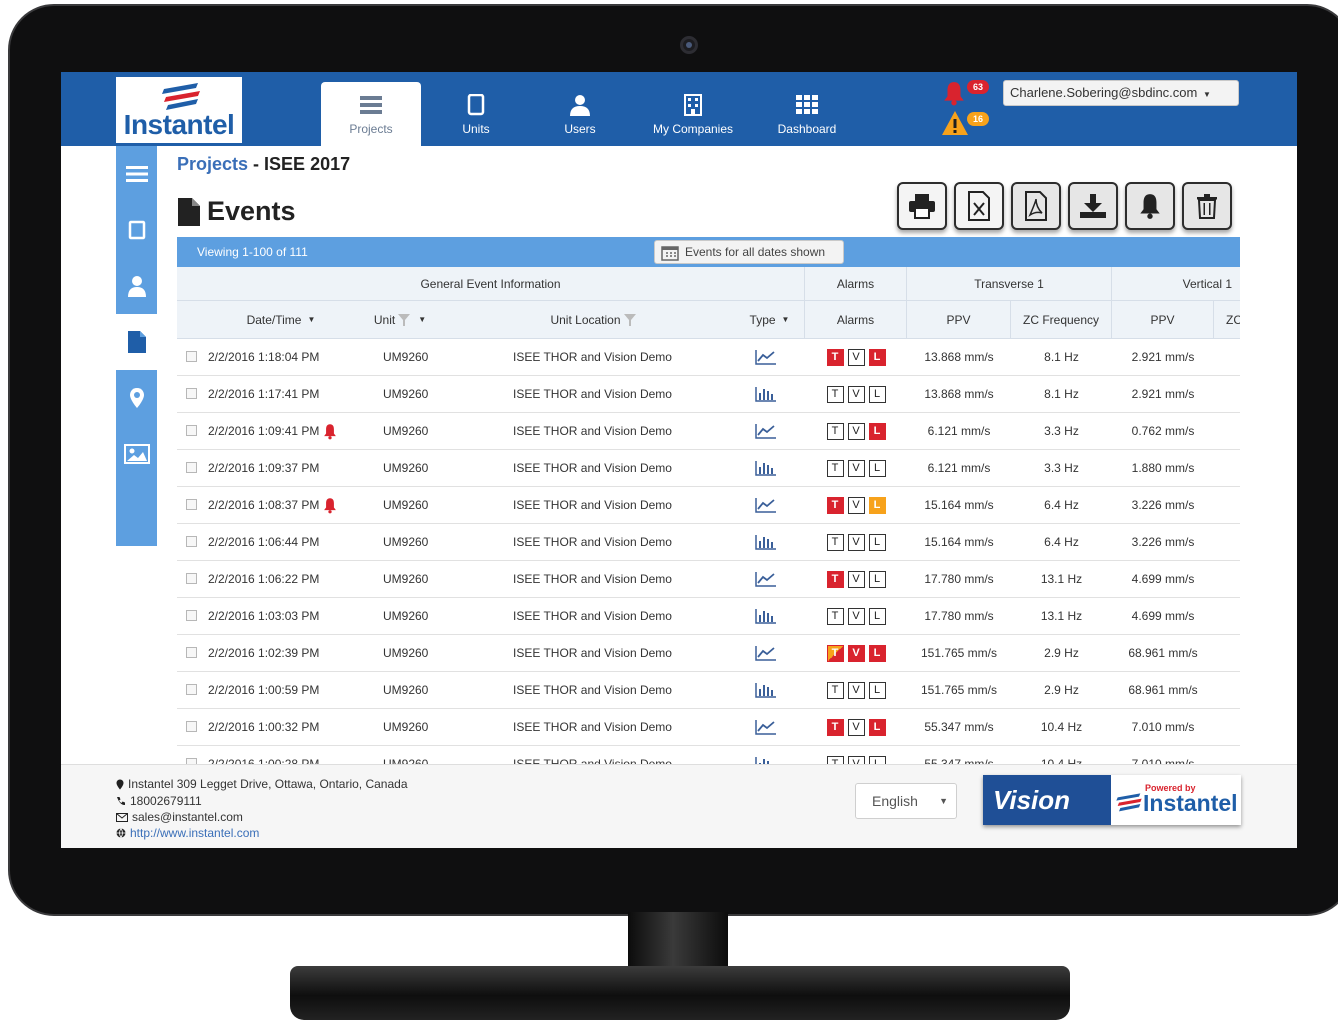 The image size is (1338, 1020). I want to click on location-text: ISEE THOR and Vision Demo, so click(592, 690).